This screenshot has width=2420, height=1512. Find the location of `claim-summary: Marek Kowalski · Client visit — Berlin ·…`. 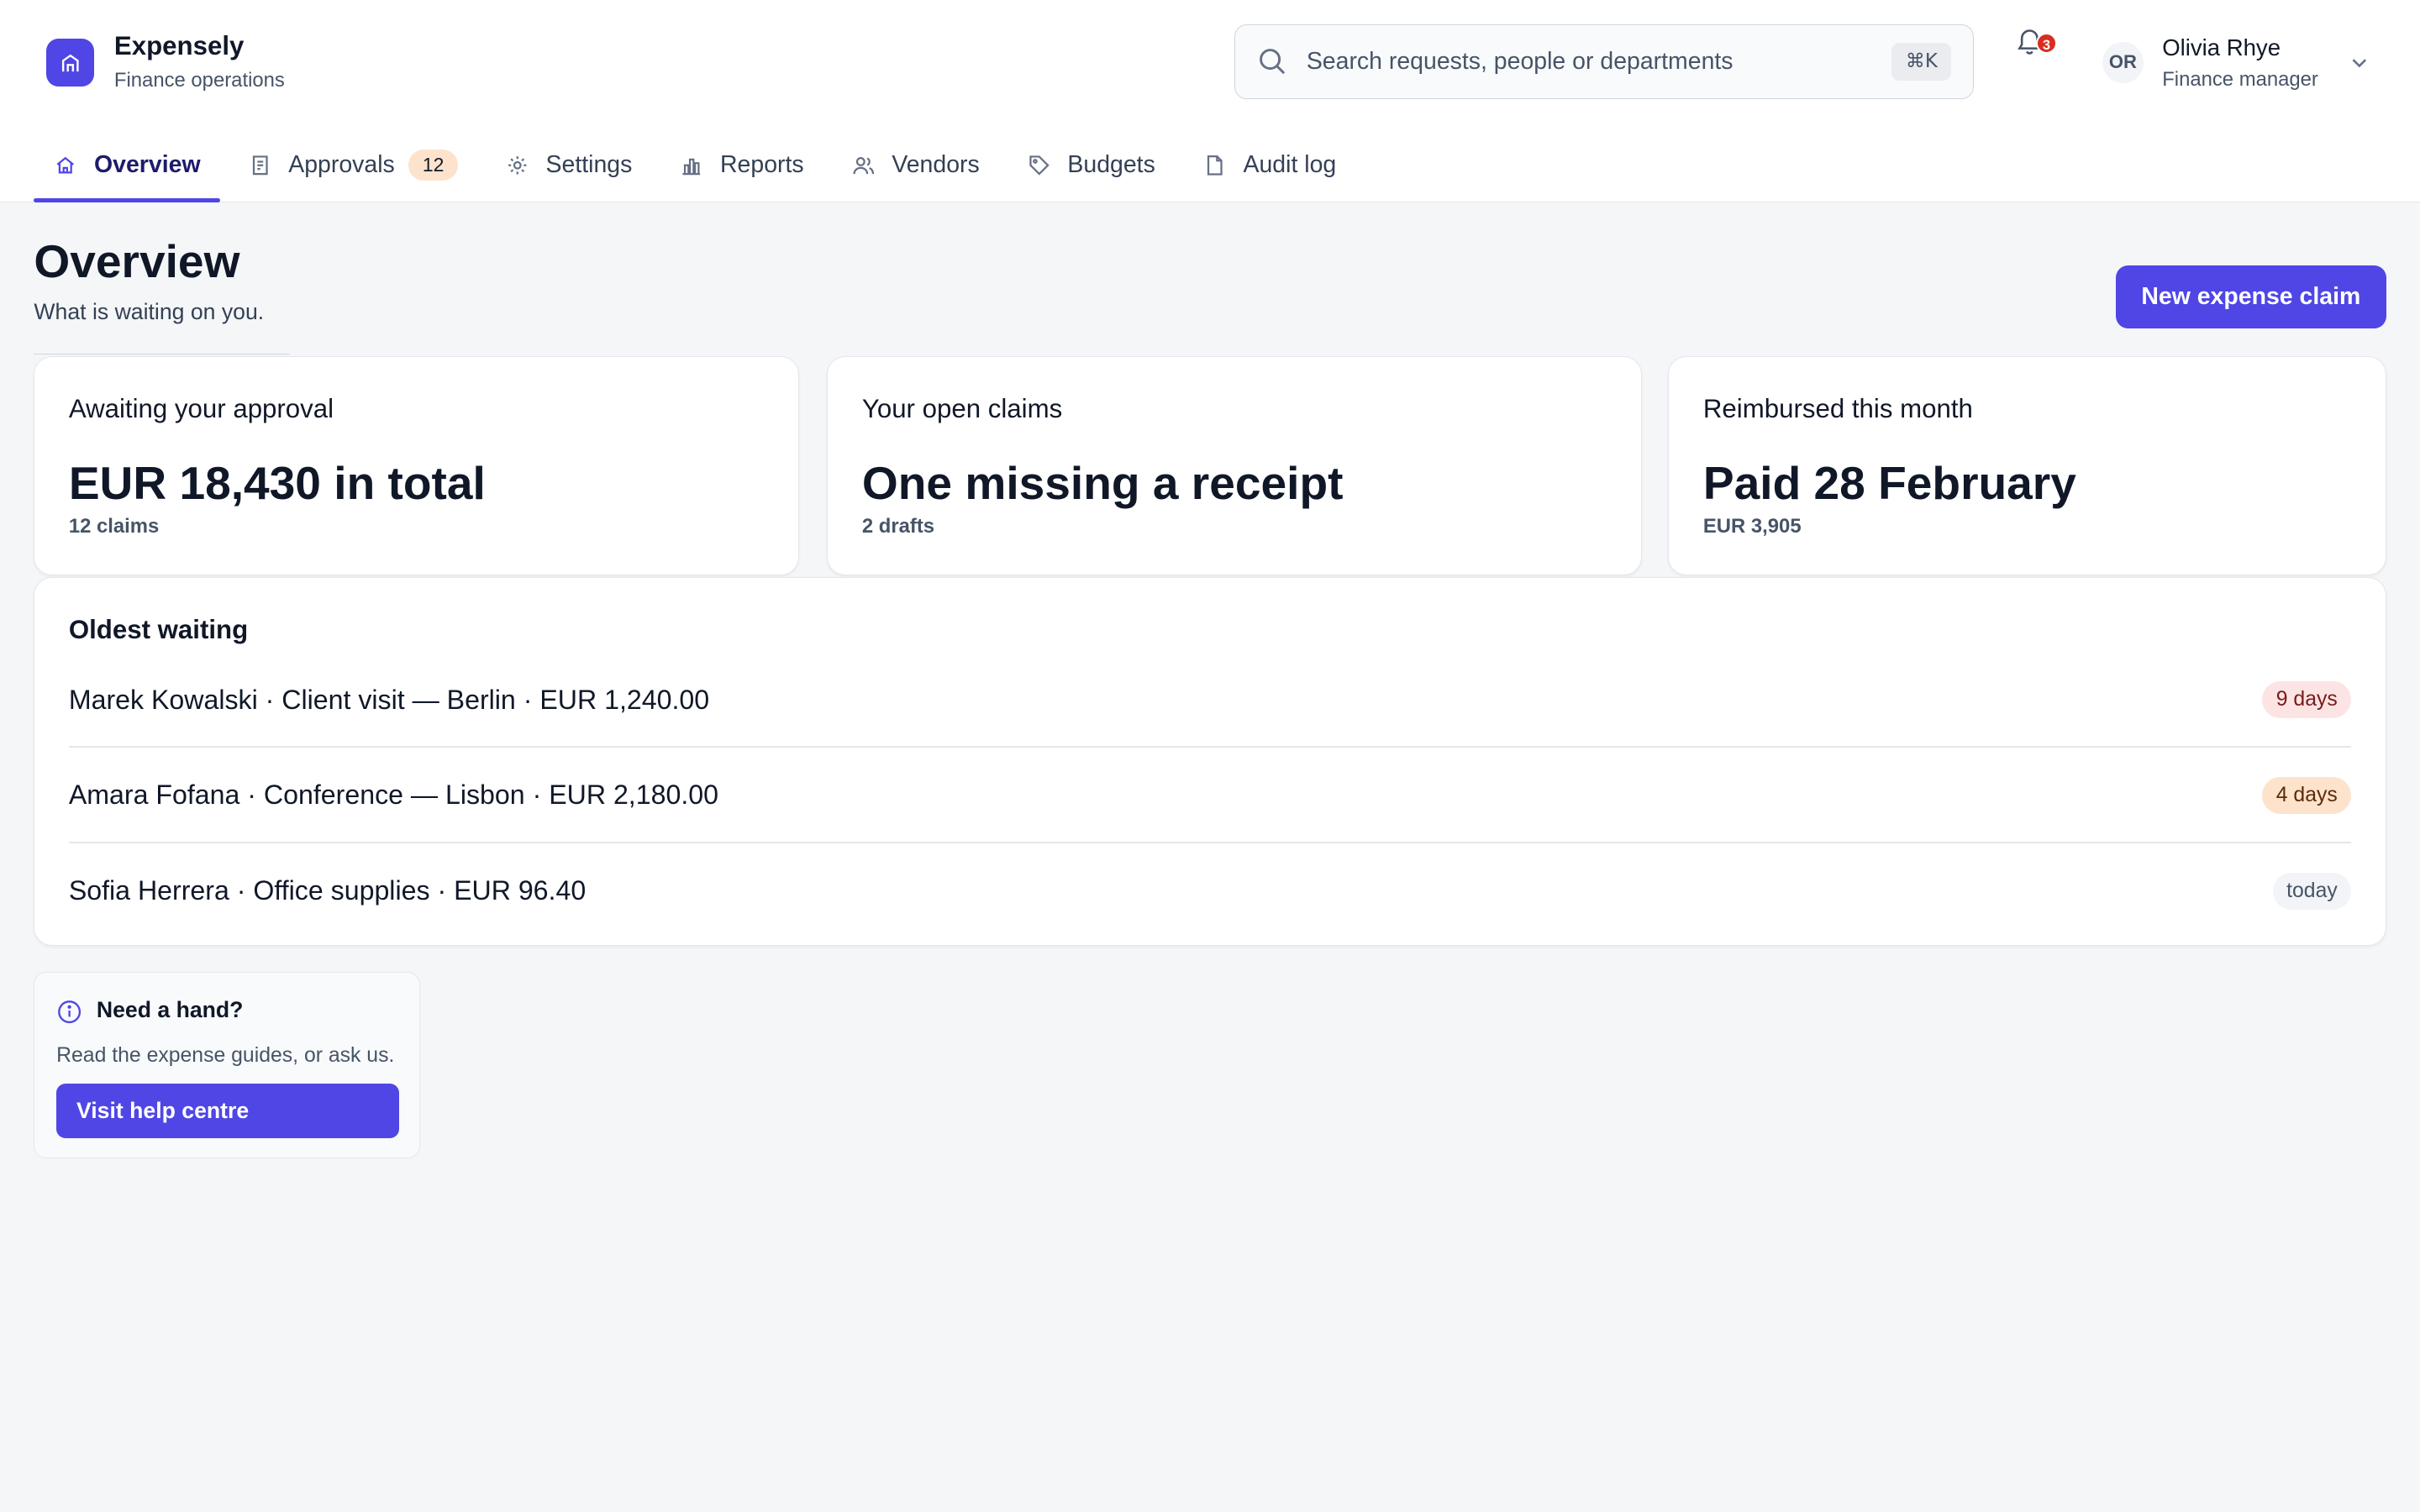

claim-summary: Marek Kowalski · Client visit — Berlin ·… is located at coordinates (389, 699).